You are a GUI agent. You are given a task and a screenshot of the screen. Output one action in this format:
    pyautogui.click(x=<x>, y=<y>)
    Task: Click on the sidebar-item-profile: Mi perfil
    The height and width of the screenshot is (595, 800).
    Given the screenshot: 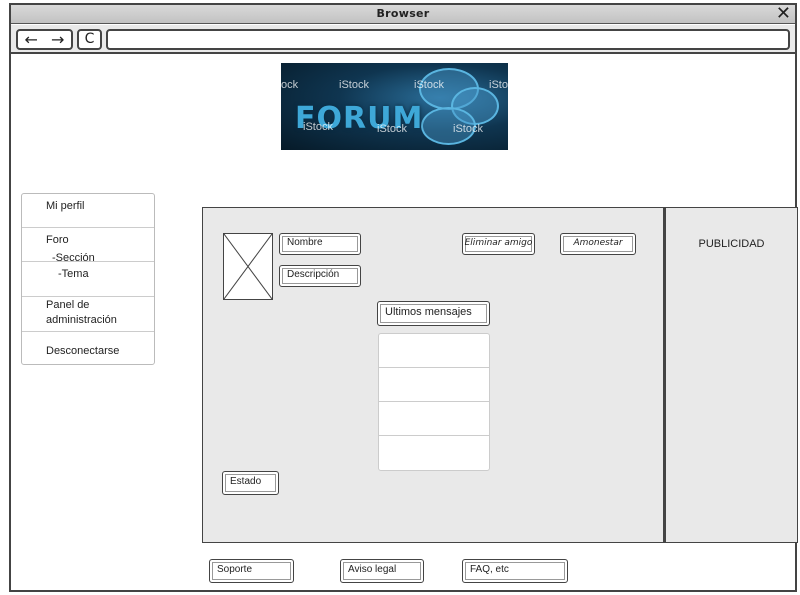 What is the action you would take?
    pyautogui.click(x=88, y=211)
    